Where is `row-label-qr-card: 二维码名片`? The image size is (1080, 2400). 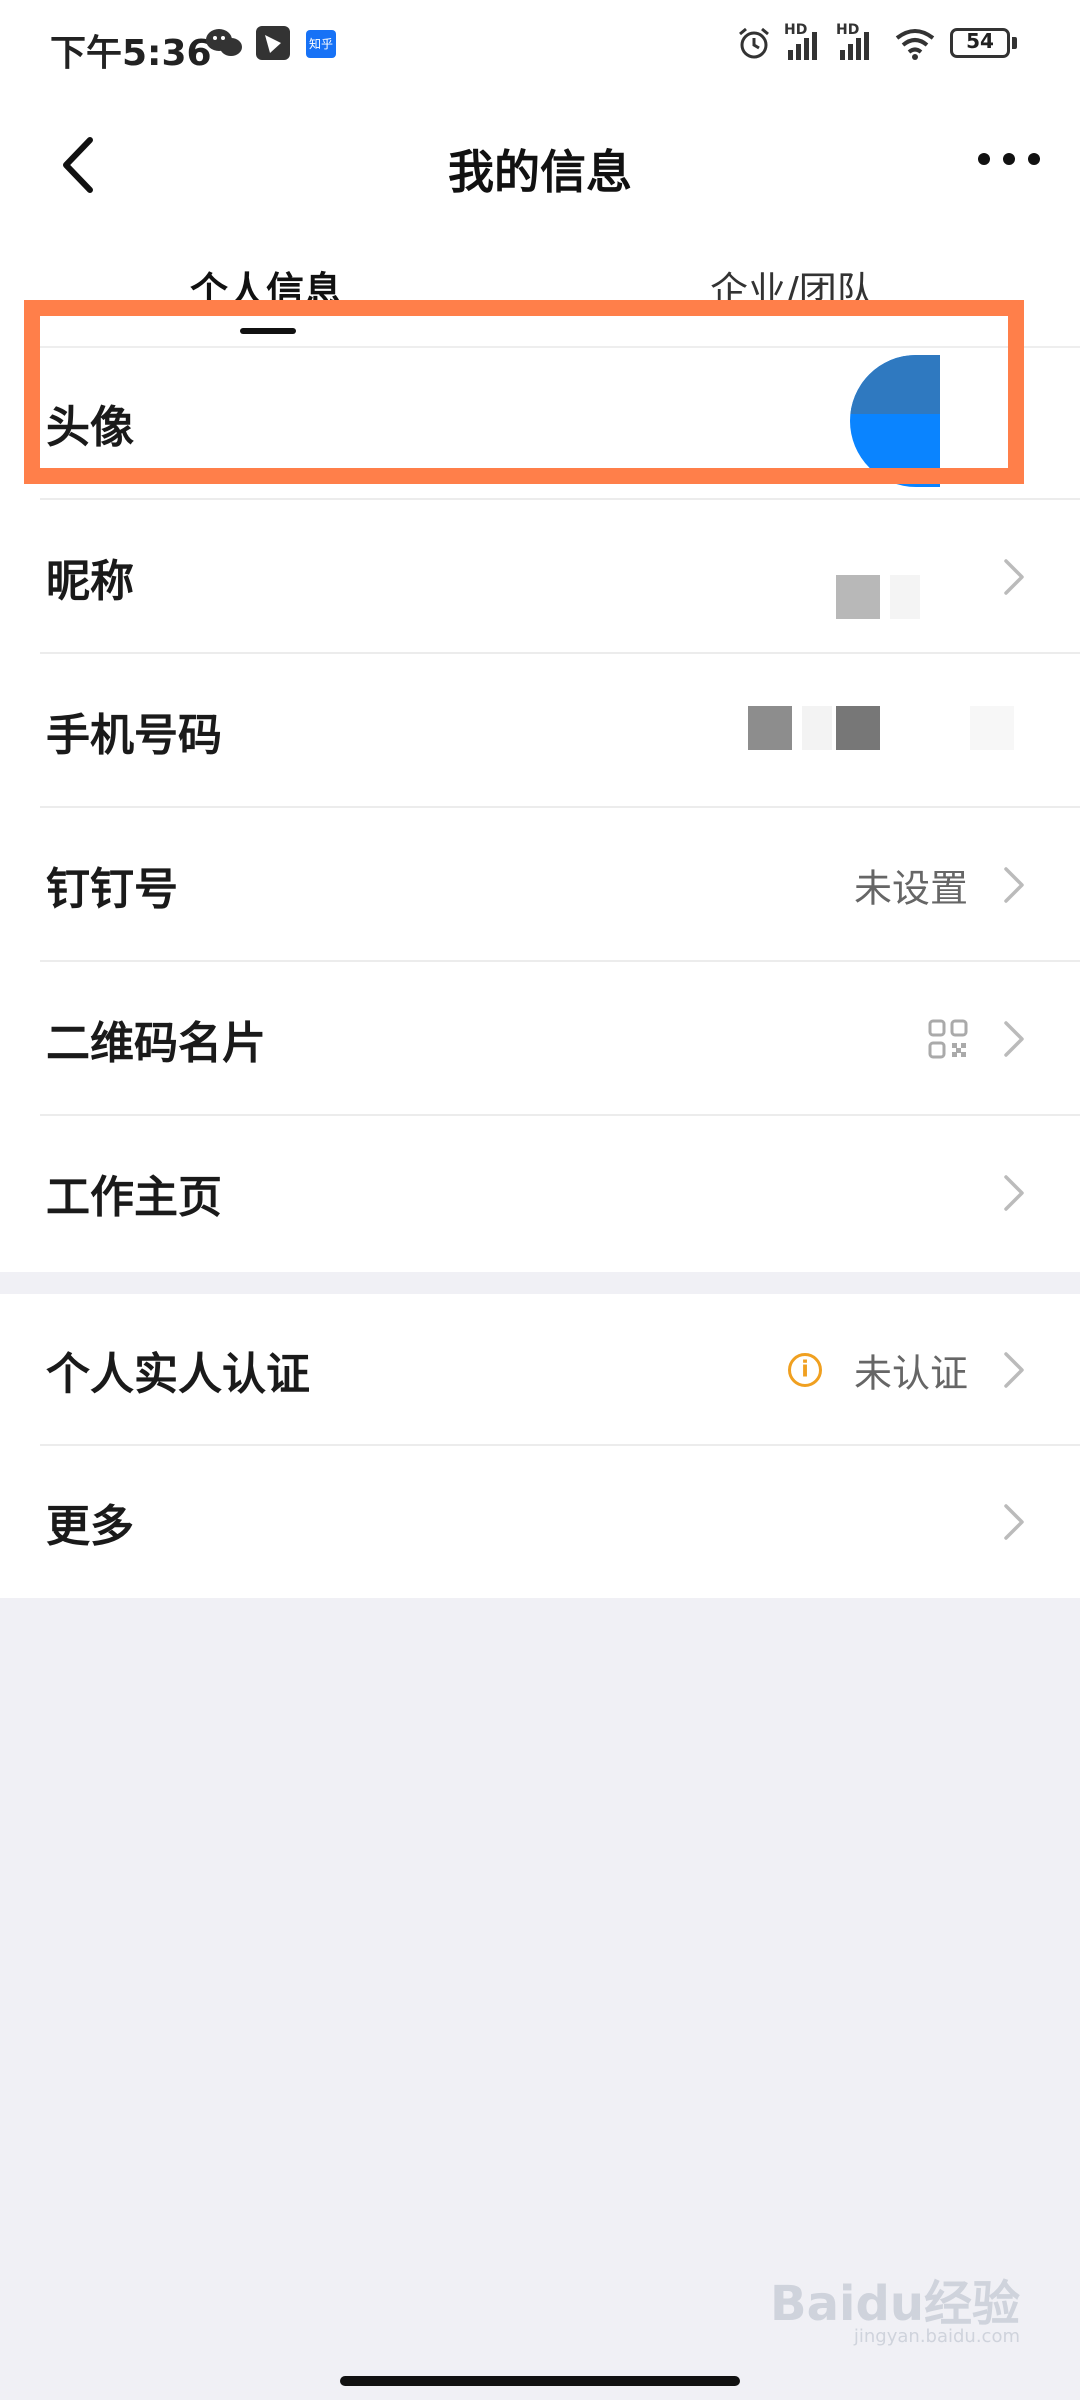
row-label-qr-card: 二维码名片 is located at coordinates (156, 1043).